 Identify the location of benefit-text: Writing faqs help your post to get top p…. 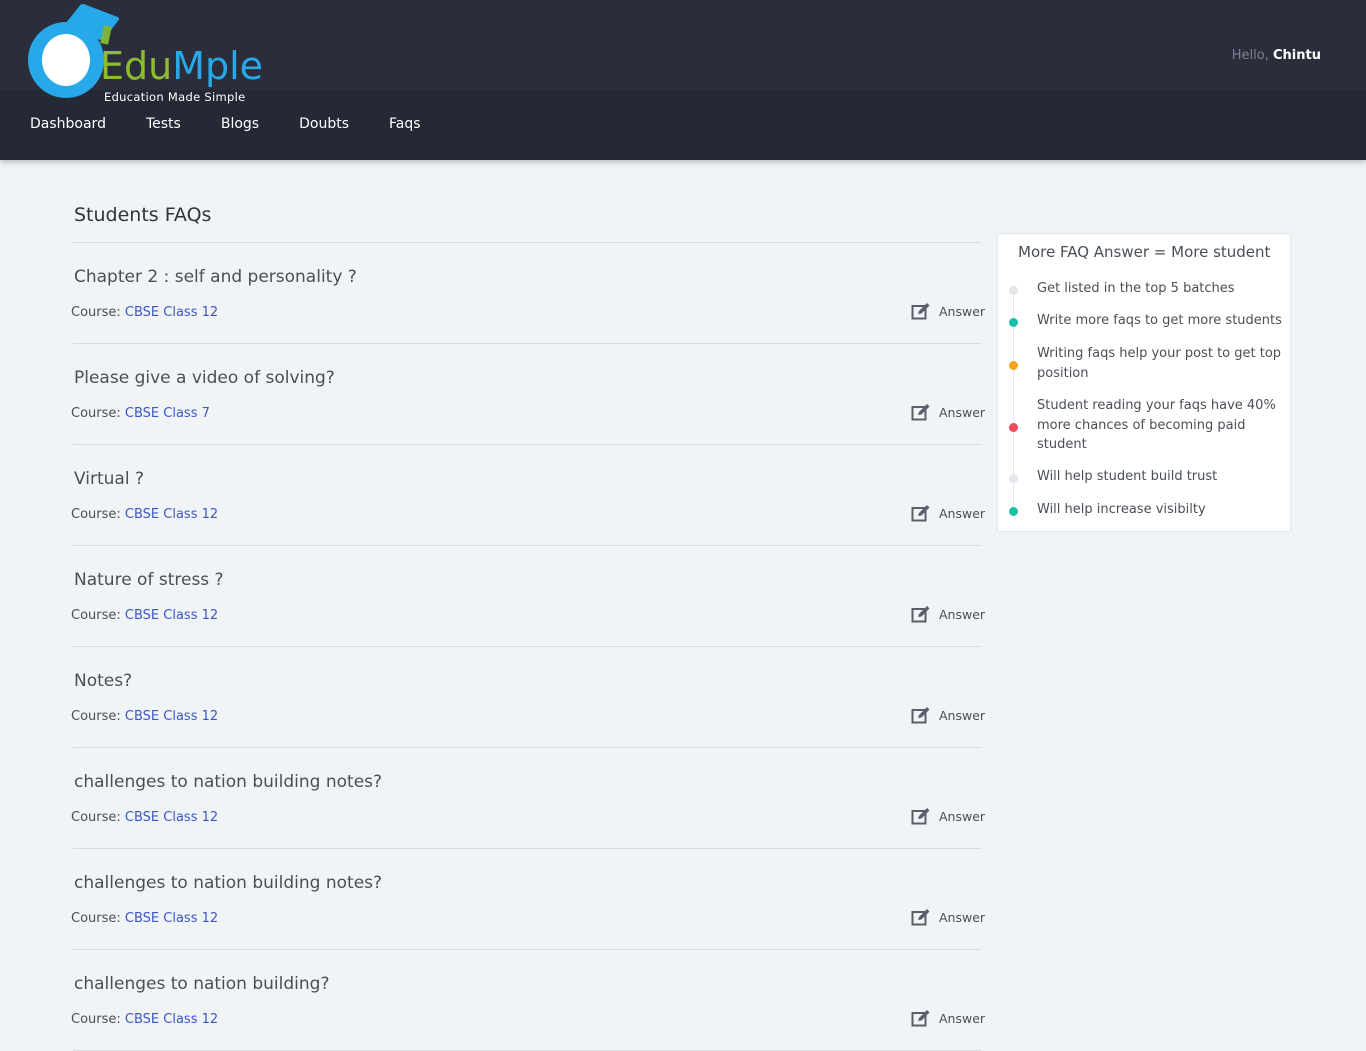
(1159, 363).